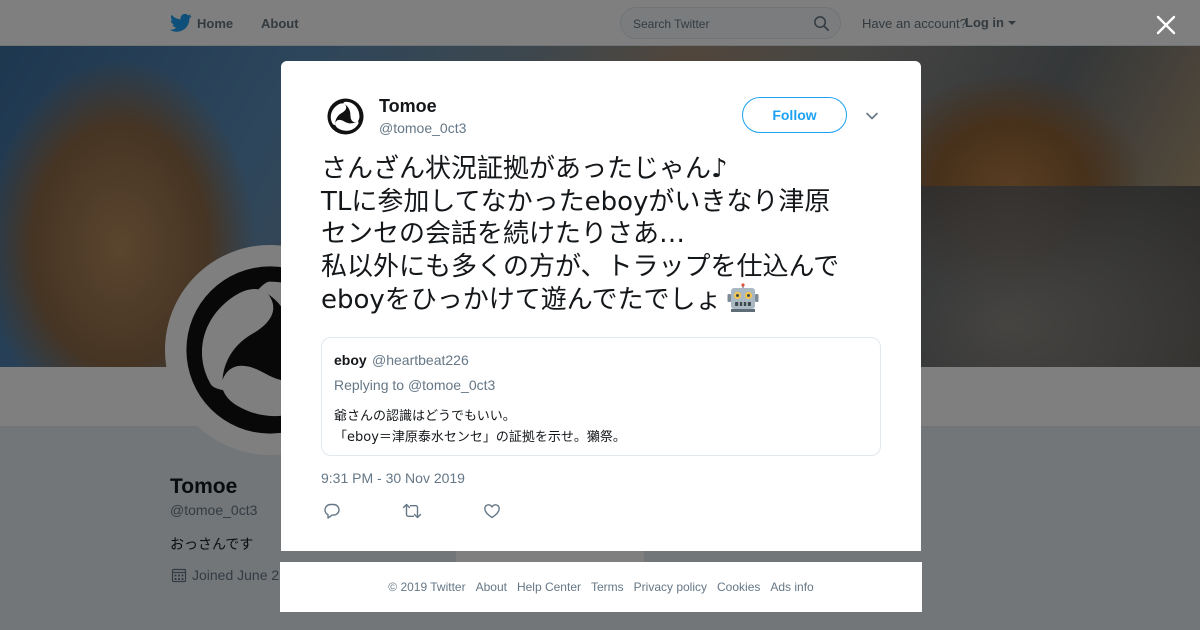 The image size is (1200, 630). Describe the element at coordinates (369, 385) in the screenshot. I see `replying-to-label: Replying to` at that location.